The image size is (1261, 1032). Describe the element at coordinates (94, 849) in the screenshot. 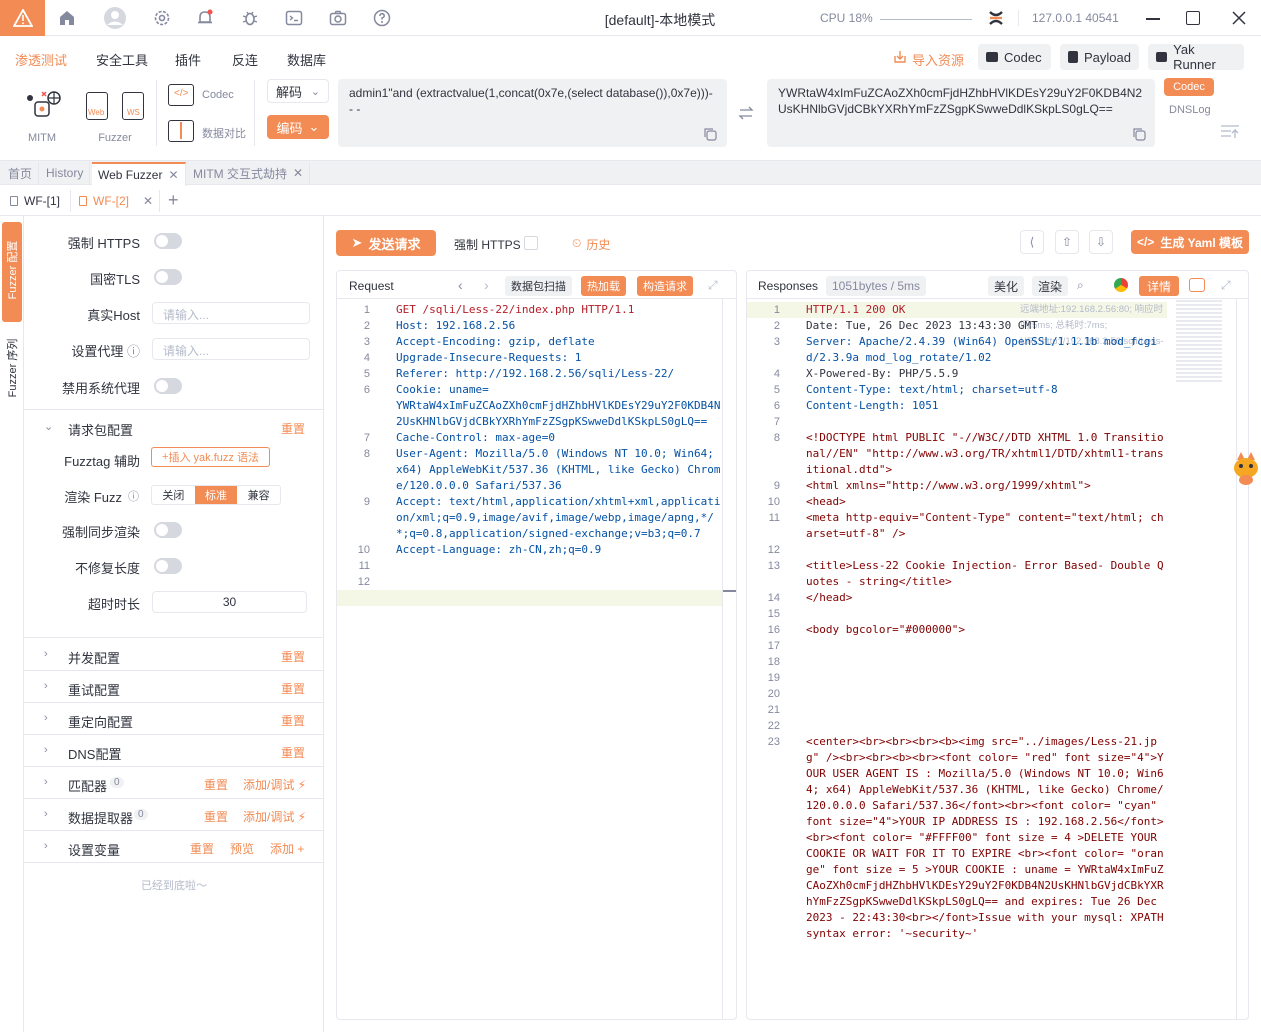

I see `set-variable-title: 设置变量` at that location.